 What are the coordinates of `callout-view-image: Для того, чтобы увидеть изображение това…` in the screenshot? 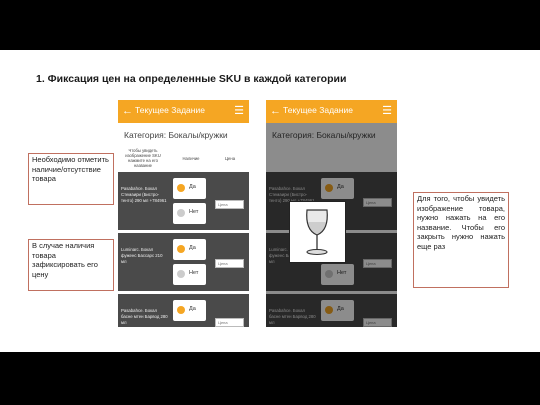 It's located at (461, 240).